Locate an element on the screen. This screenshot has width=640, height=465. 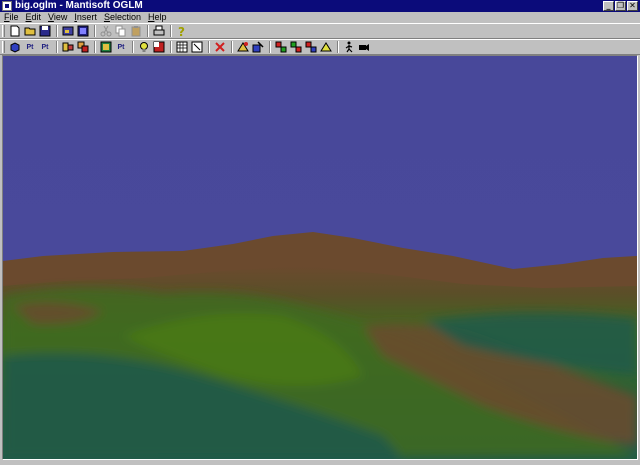
cut-button is located at coordinates (106, 31).